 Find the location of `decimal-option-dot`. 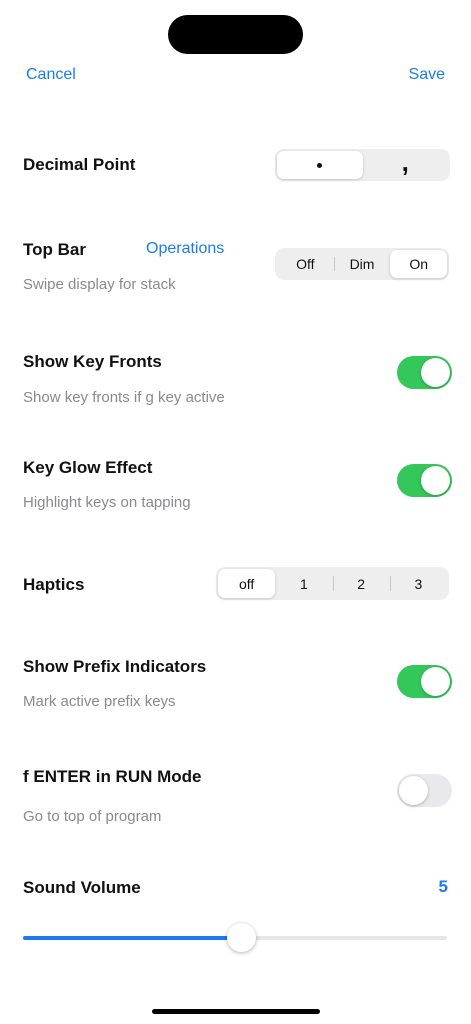

decimal-option-dot is located at coordinates (320, 165).